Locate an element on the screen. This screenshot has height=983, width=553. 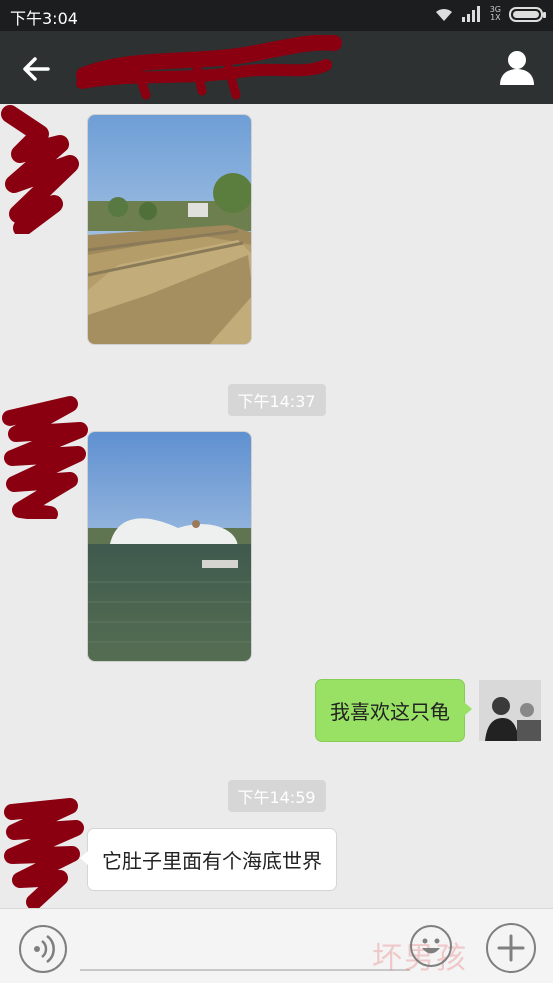
status-time: 下午3:04 is located at coordinates (44, 18).